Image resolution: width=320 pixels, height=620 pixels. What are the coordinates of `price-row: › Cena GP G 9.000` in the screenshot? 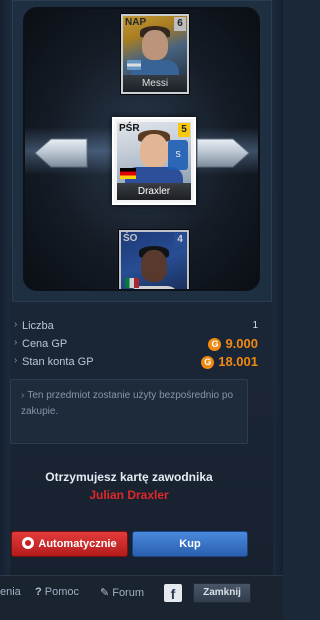 It's located at (143, 344).